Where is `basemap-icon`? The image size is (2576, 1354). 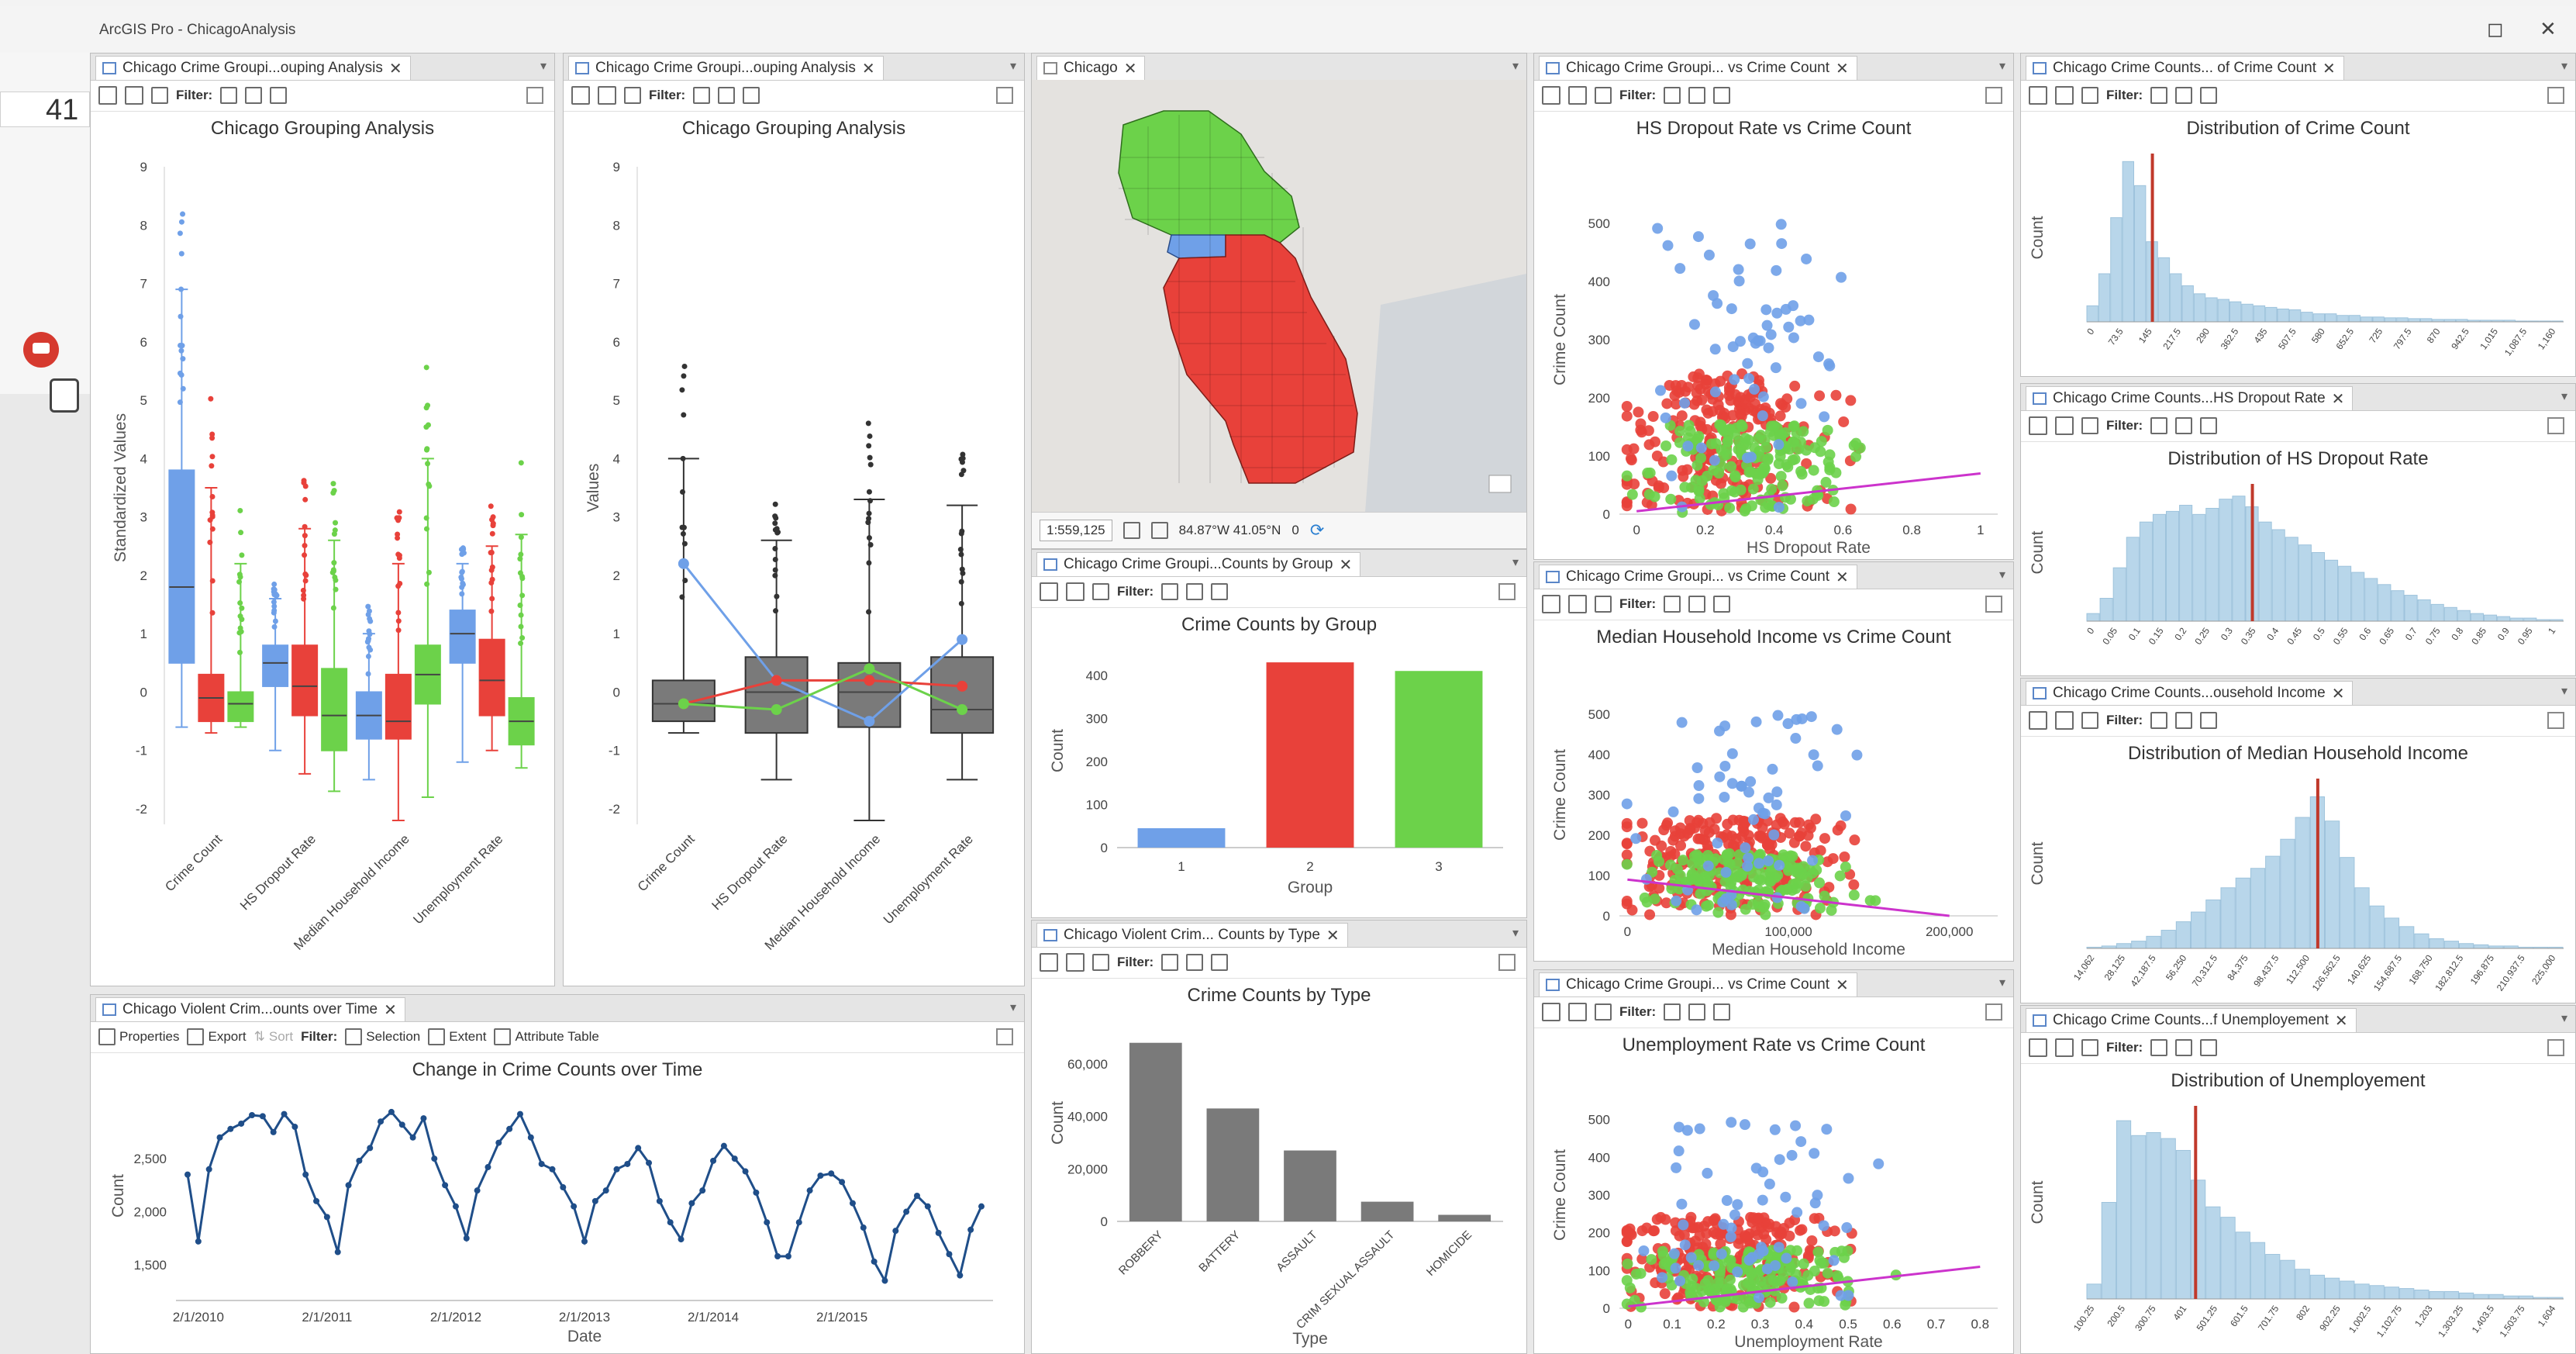
basemap-icon is located at coordinates (1500, 484).